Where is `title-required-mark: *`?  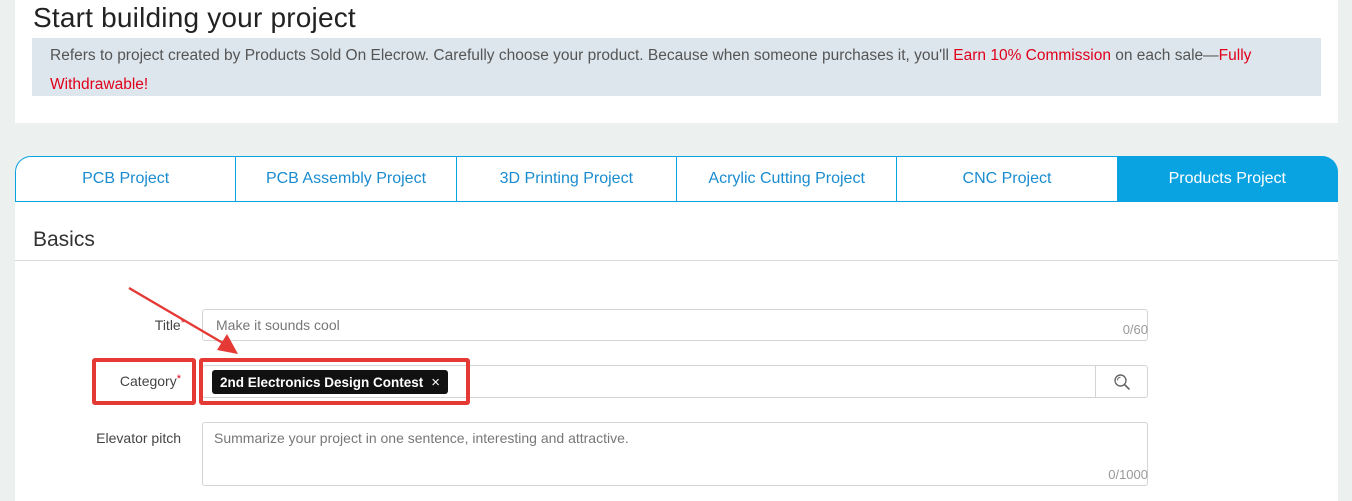
title-required-mark: * is located at coordinates (182, 323).